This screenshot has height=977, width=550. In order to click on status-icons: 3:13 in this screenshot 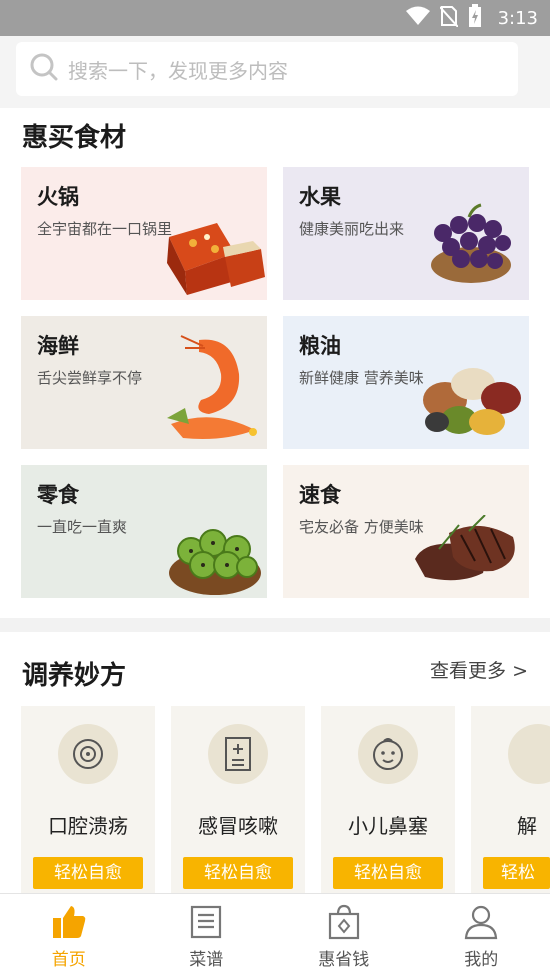, I will do `click(471, 18)`.